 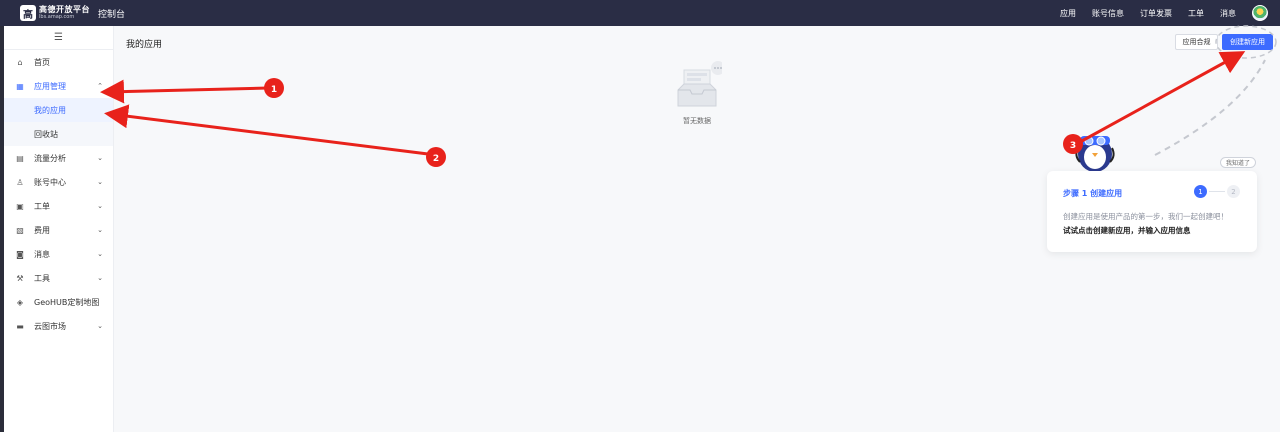 What do you see at coordinates (58, 110) in the screenshot?
I see `sidebar-item-my-apps: 我的应用` at bounding box center [58, 110].